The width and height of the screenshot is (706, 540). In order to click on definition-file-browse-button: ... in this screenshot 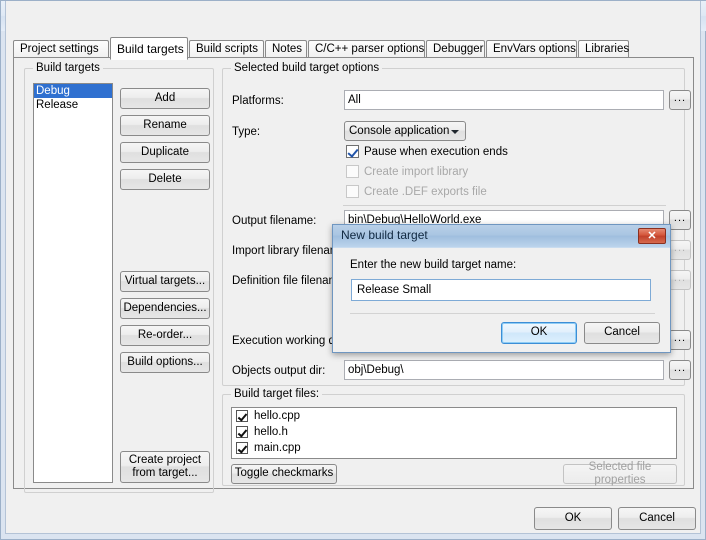, I will do `click(680, 280)`.